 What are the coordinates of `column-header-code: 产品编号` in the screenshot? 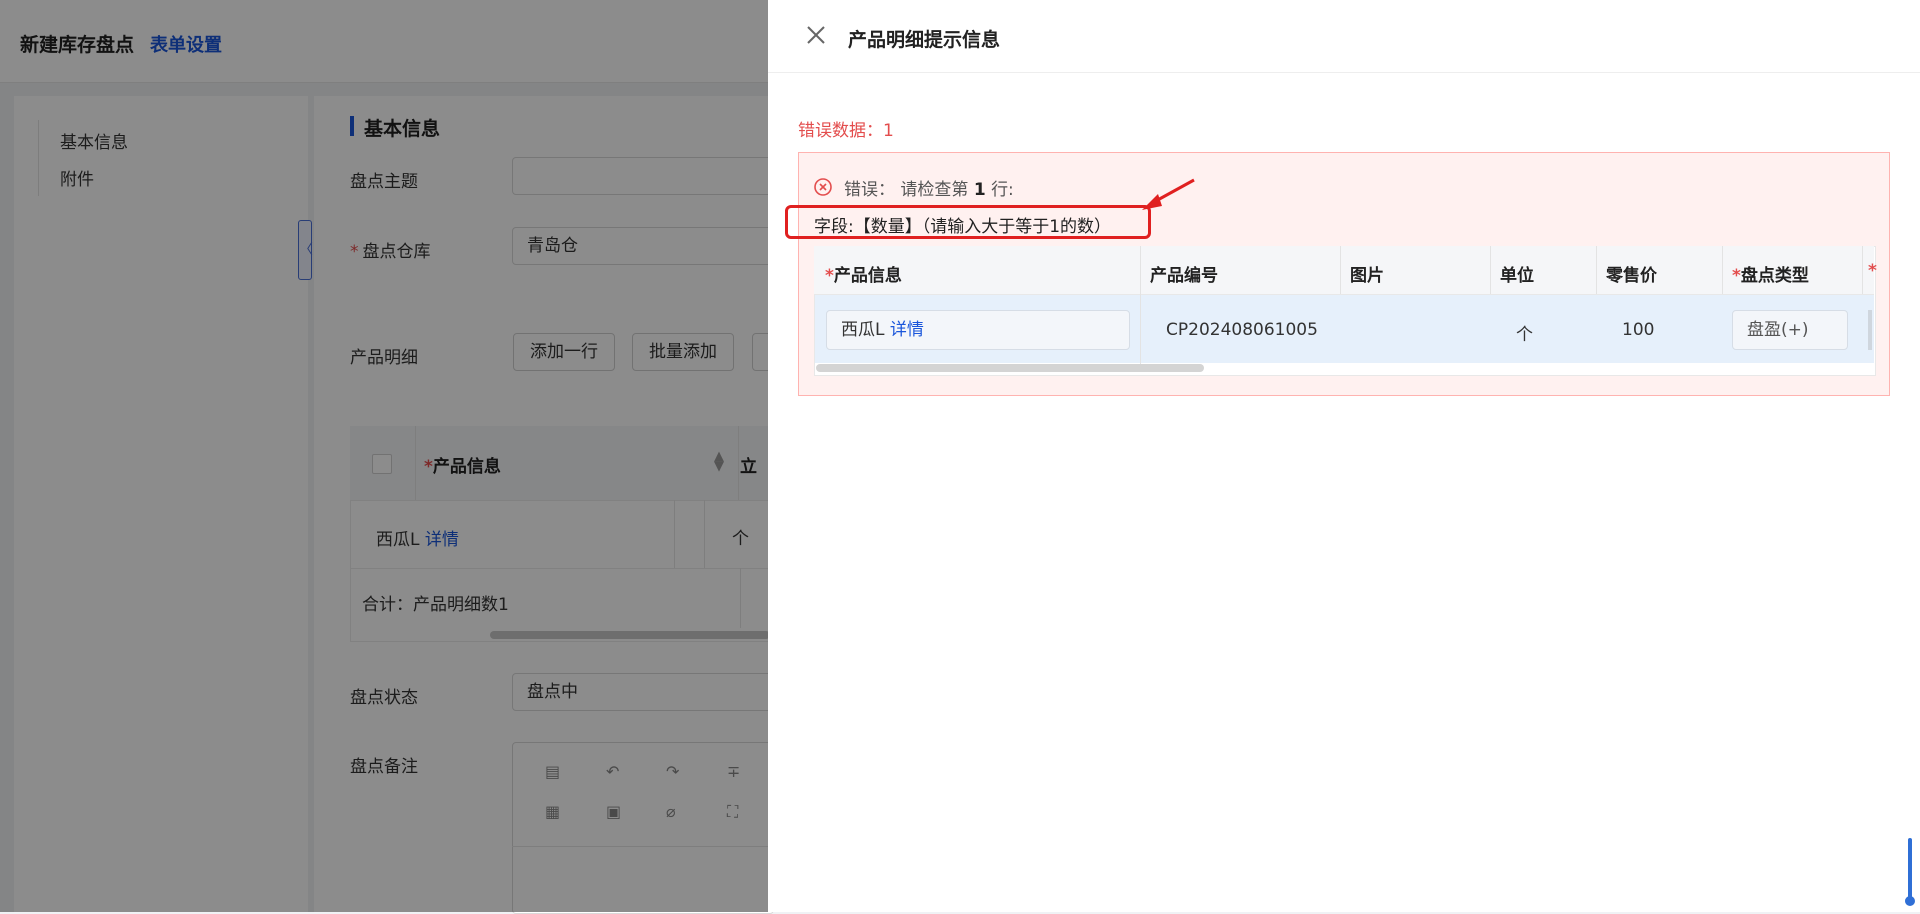 It's located at (1184, 276).